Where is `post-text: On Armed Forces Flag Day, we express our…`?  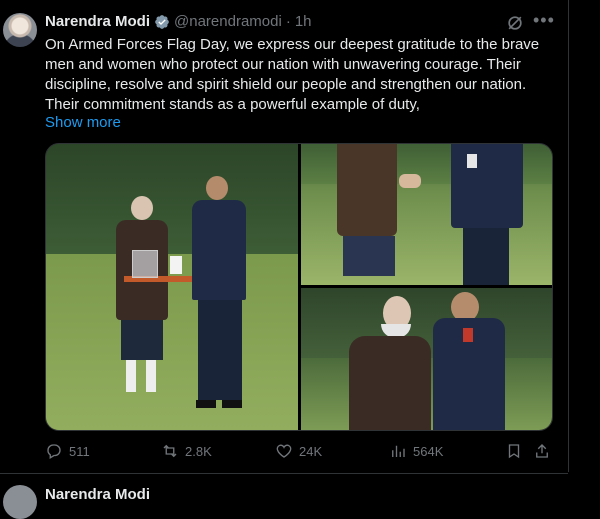
post-text: On Armed Forces Flag Day, we express our… is located at coordinates (300, 75).